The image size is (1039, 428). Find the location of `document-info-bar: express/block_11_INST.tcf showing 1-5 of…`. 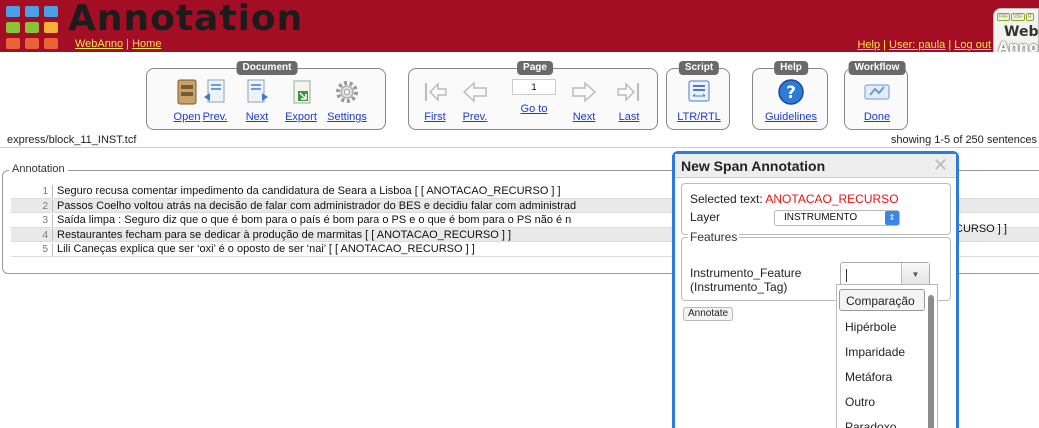

document-info-bar: express/block_11_INST.tcf showing 1-5 of… is located at coordinates (519, 141).